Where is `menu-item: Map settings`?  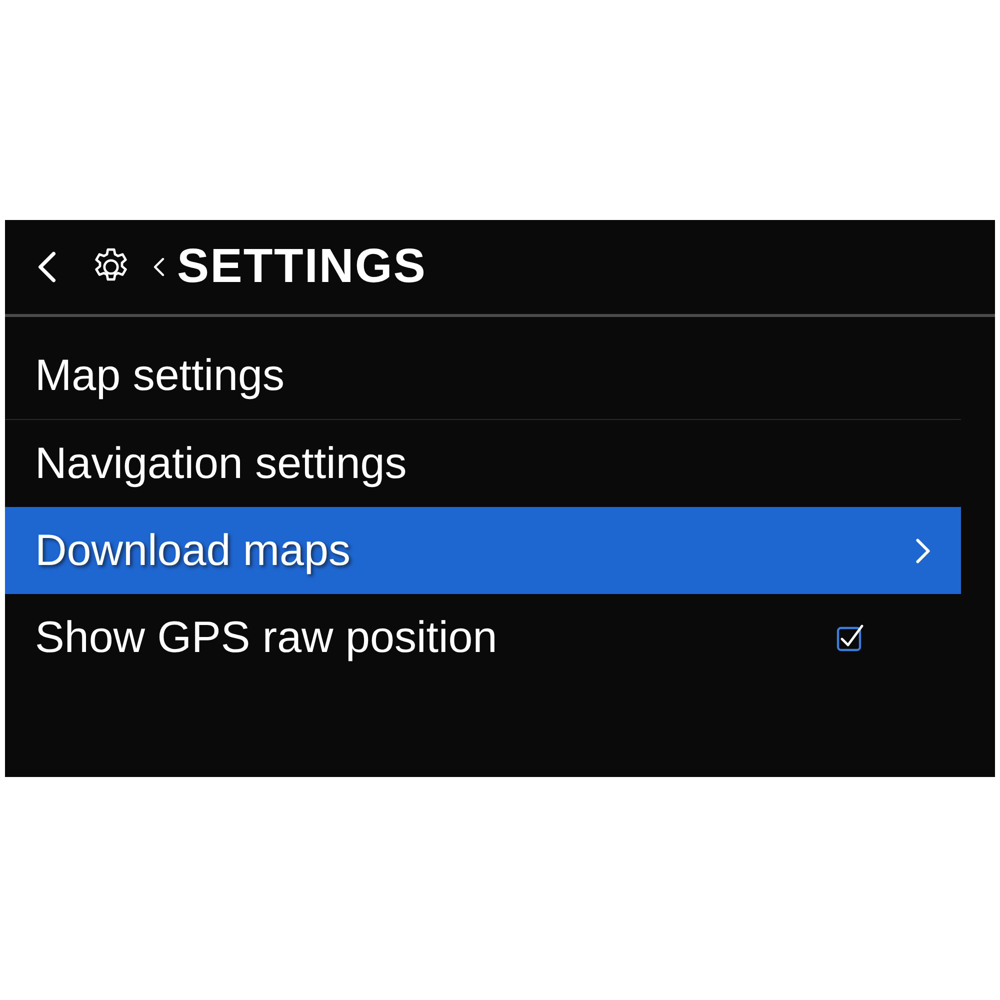
menu-item: Map settings is located at coordinates (483, 376).